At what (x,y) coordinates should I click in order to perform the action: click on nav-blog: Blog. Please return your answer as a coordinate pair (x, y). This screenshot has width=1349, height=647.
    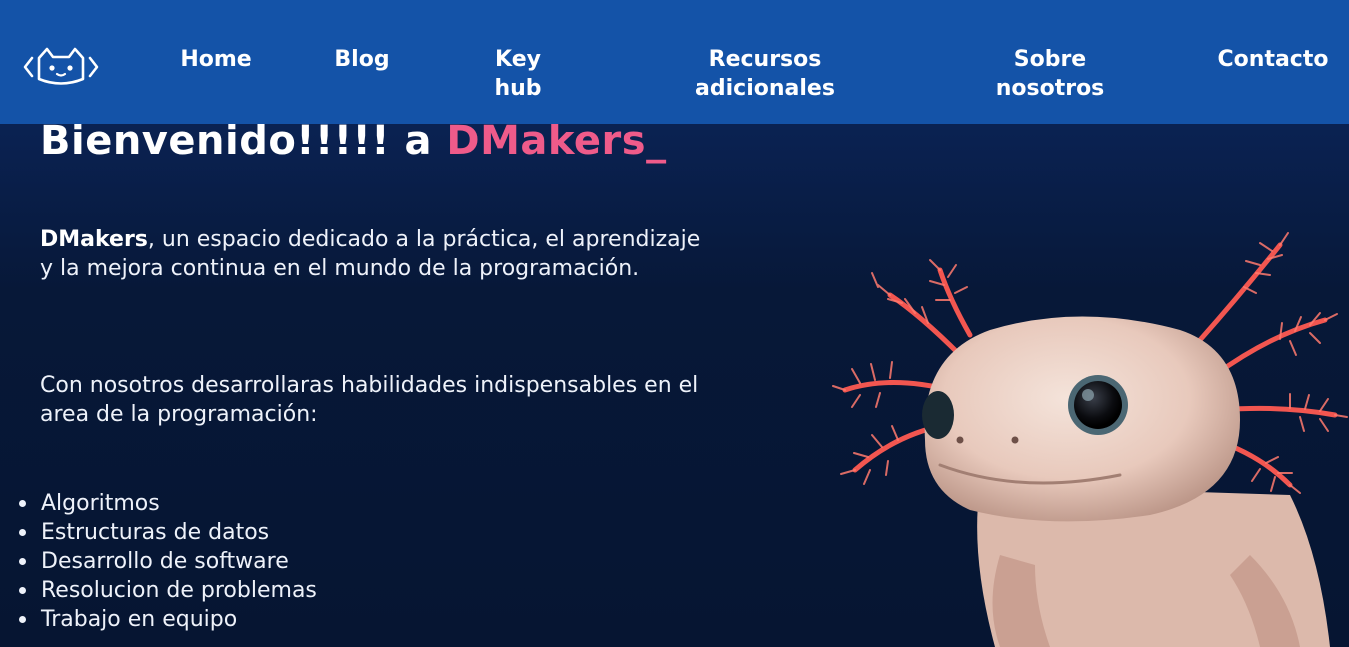
    Looking at the image, I should click on (362, 59).